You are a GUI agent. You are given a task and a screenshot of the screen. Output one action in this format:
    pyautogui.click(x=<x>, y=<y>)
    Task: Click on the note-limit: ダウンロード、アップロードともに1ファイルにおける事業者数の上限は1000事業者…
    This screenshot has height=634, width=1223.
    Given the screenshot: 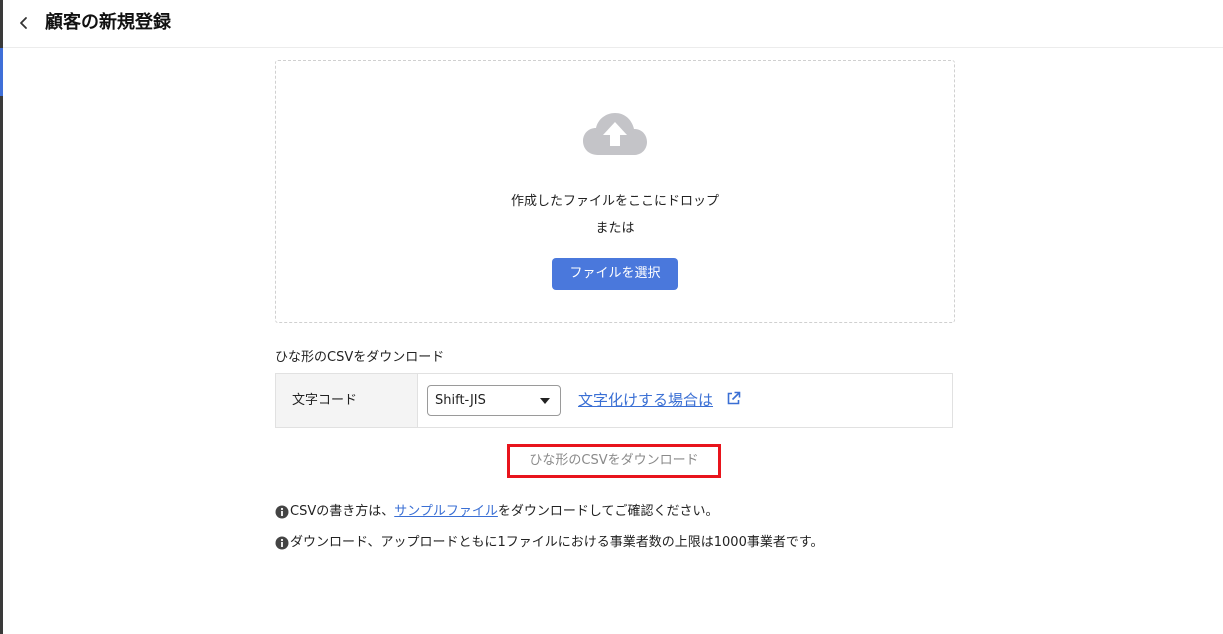 What is the action you would take?
    pyautogui.click(x=549, y=543)
    